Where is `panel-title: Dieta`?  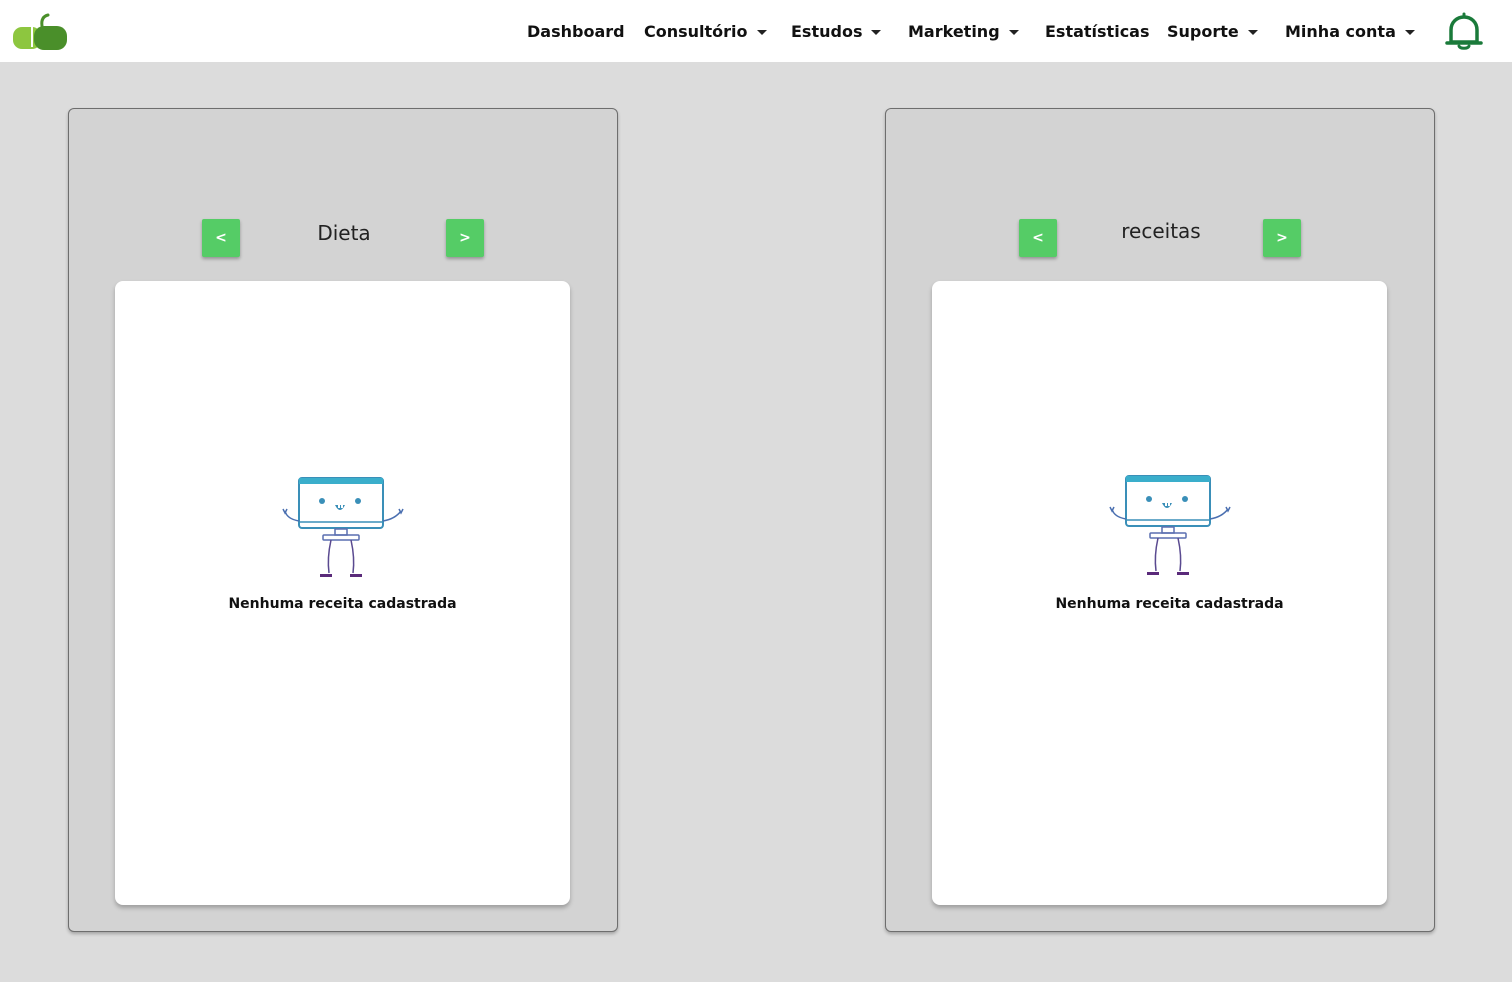 panel-title: Dieta is located at coordinates (344, 233).